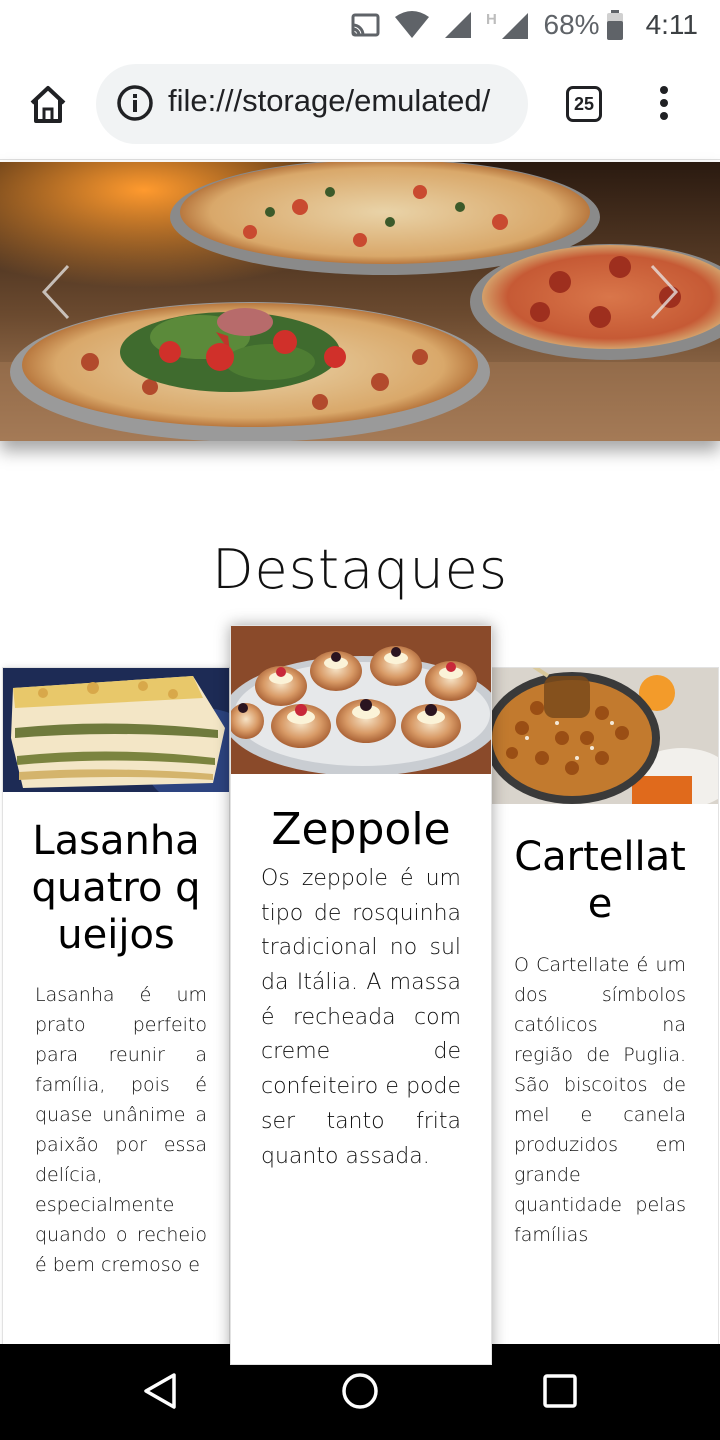  Describe the element at coordinates (360, 1391) in the screenshot. I see `home-circle-icon` at that location.